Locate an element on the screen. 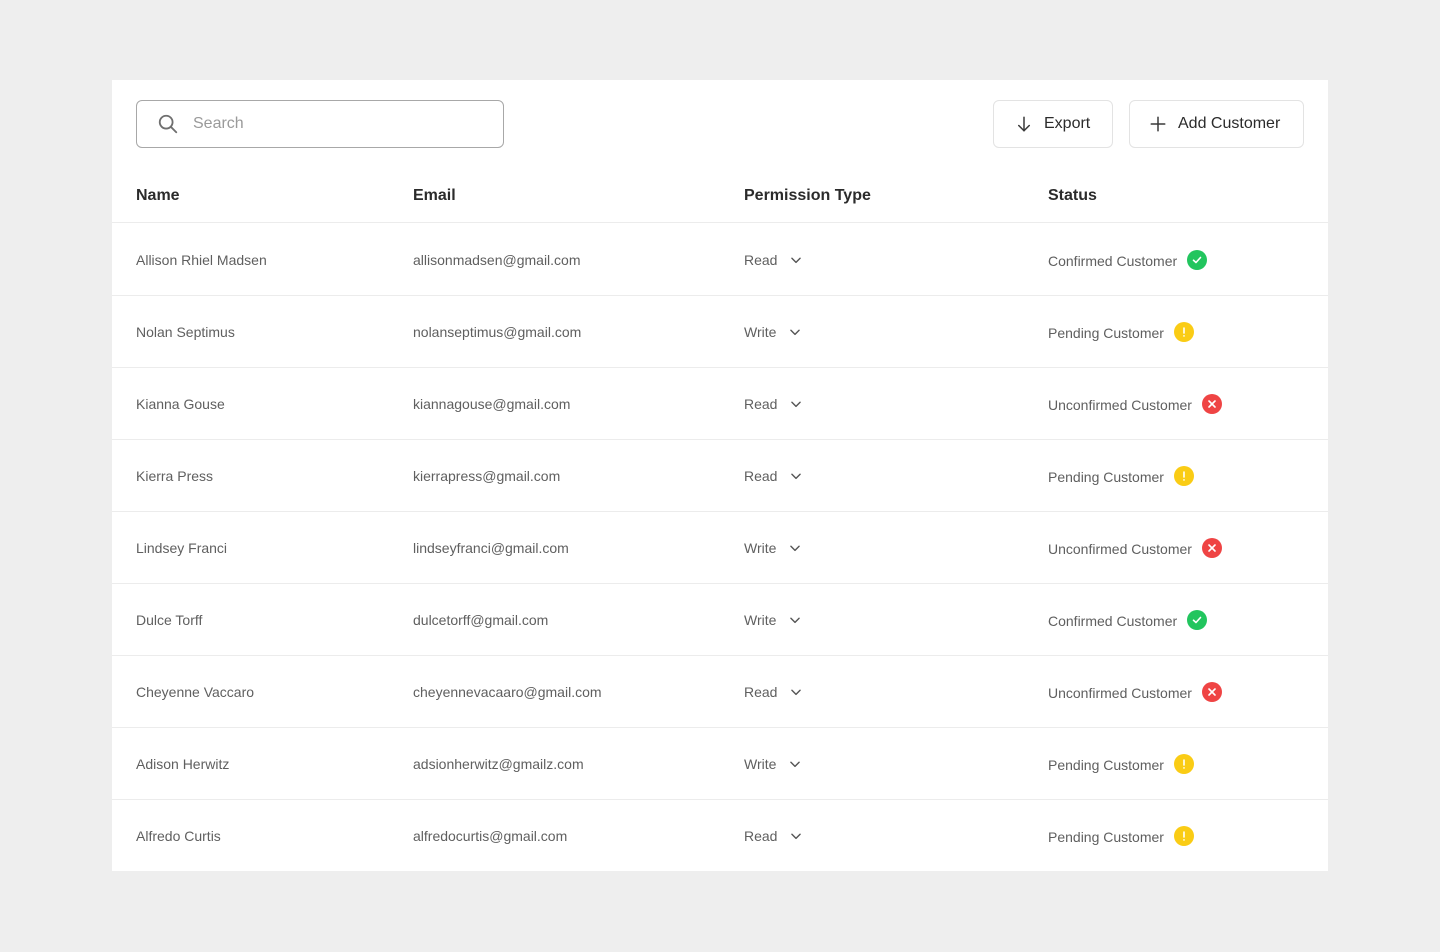  export-button: Export is located at coordinates (1053, 124).